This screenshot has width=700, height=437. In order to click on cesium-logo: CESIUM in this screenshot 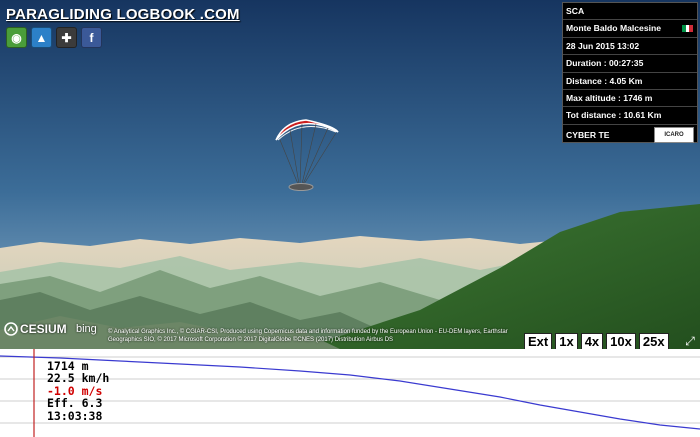, I will do `click(35, 329)`.